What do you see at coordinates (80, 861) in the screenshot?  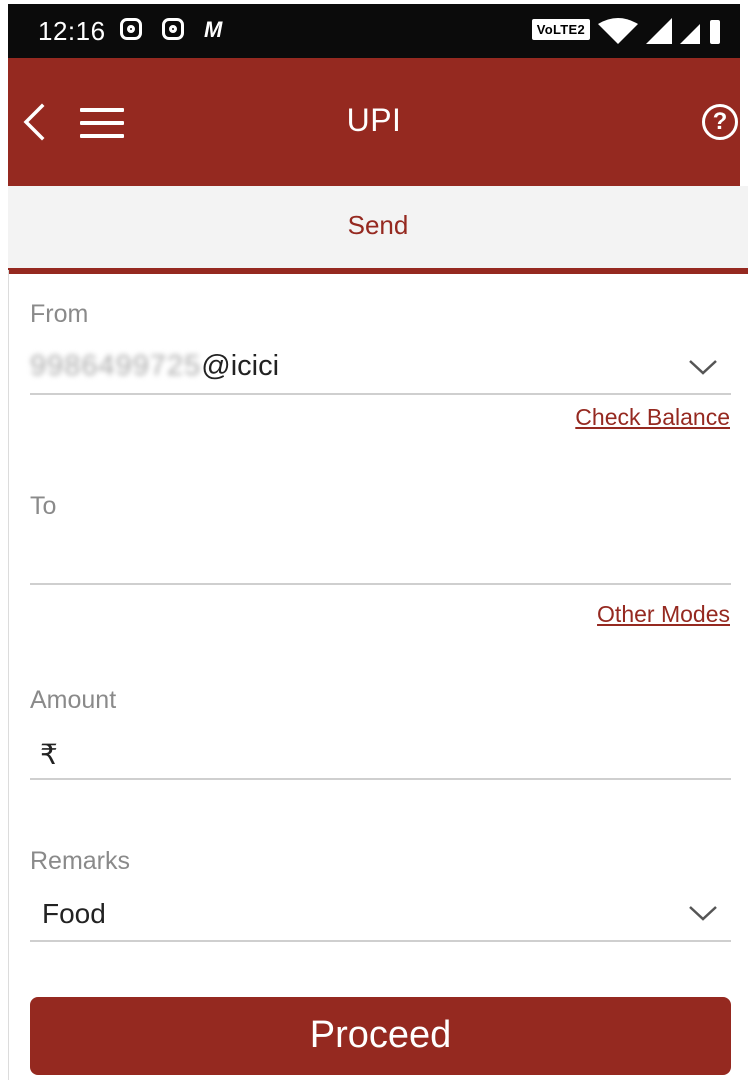 I see `remarks-label: Remarks` at bounding box center [80, 861].